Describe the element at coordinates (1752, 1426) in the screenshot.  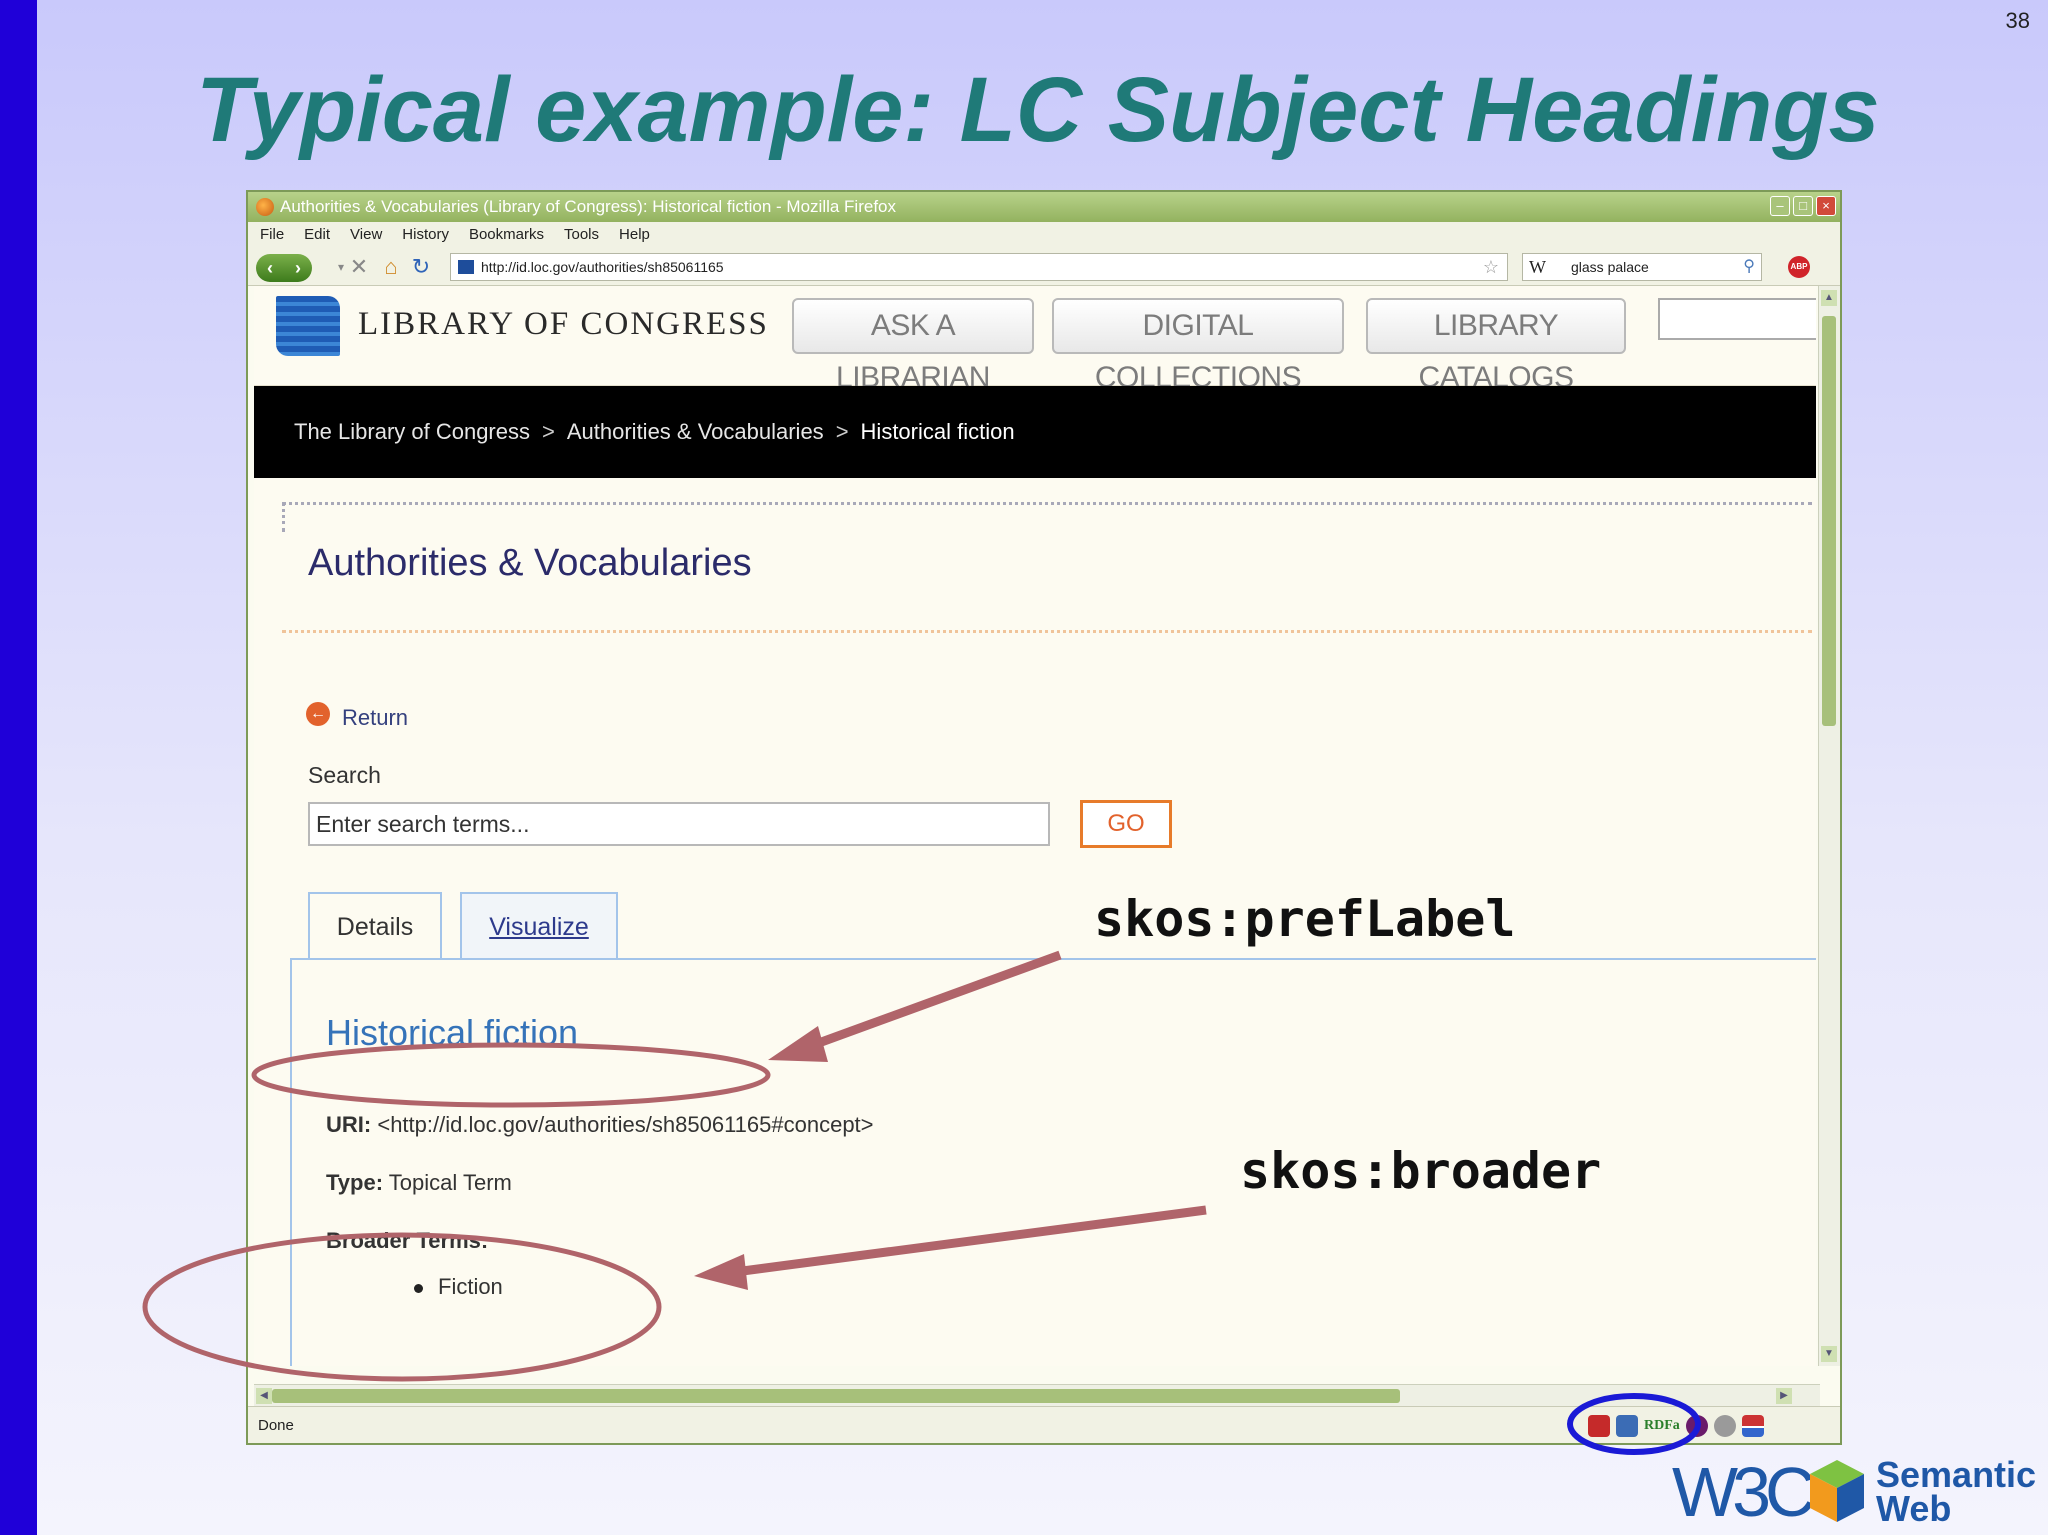
I see `flag-addon-icon` at that location.